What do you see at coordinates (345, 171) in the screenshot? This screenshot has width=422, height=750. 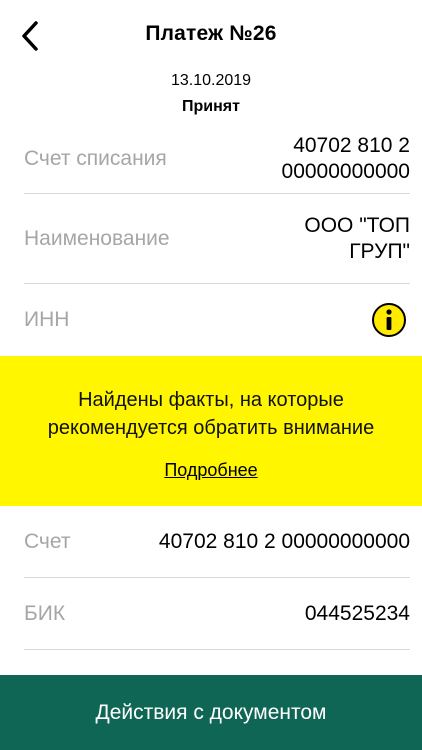 I see `debit-account-line2: 00000000000` at bounding box center [345, 171].